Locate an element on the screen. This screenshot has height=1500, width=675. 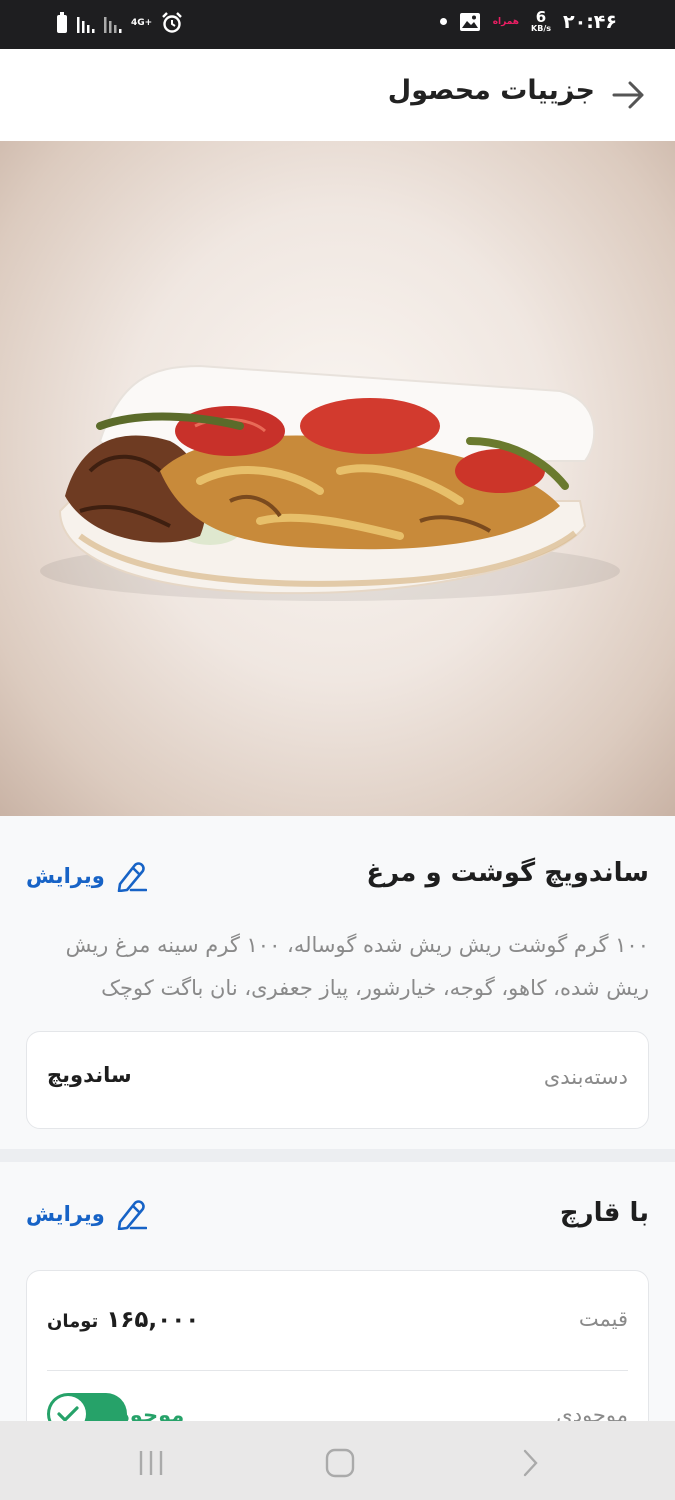
clock: ۲۰:۴۶ is located at coordinates (590, 21).